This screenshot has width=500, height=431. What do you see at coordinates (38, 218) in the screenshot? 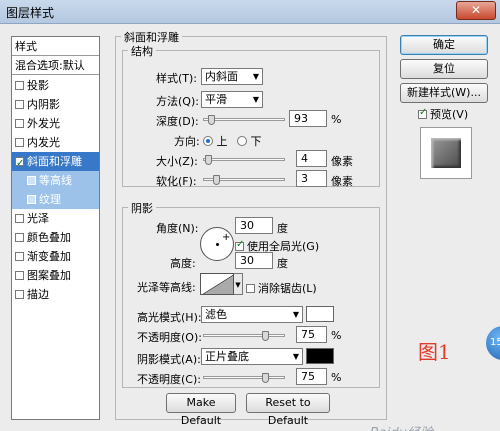
I see `style-item-label: 光泽` at bounding box center [38, 218].